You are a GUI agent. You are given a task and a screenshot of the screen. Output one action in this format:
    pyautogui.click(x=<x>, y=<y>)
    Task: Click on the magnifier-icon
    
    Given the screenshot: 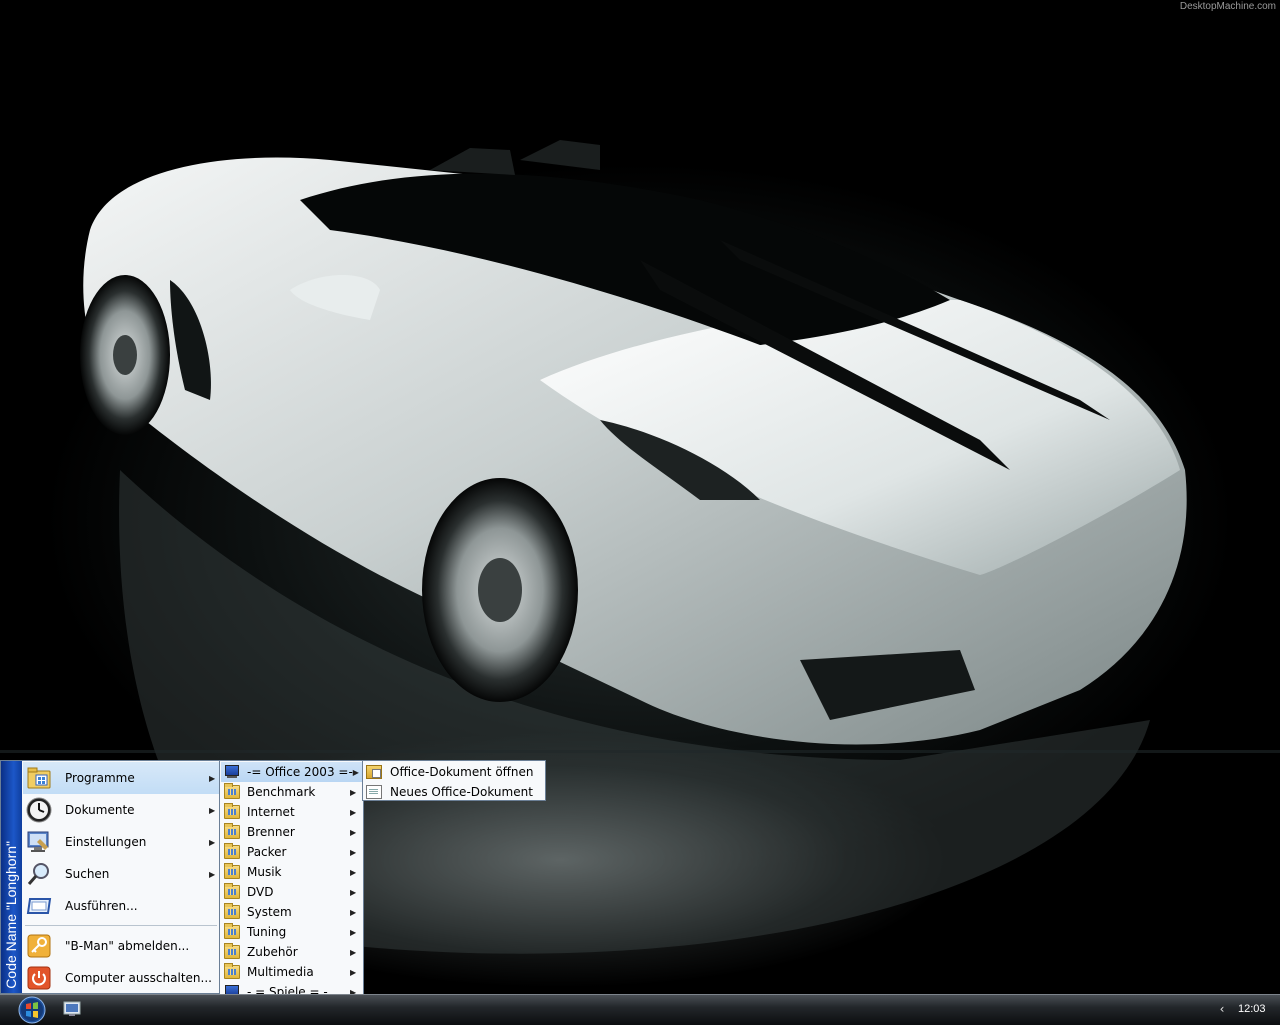 What is the action you would take?
    pyautogui.click(x=39, y=874)
    